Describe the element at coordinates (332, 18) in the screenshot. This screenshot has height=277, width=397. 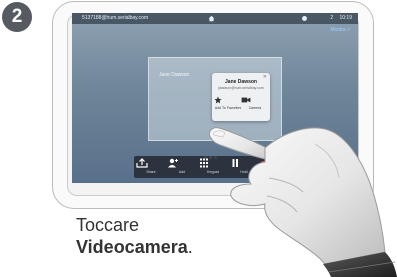
I see `notification-badge: 2` at that location.